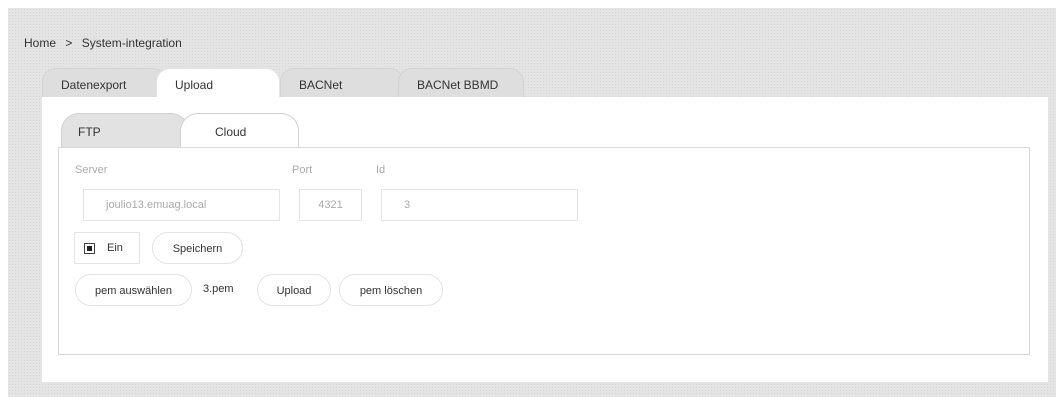 Image resolution: width=1056 pixels, height=397 pixels. Describe the element at coordinates (218, 289) in the screenshot. I see `pem-filename: 3.pem` at that location.